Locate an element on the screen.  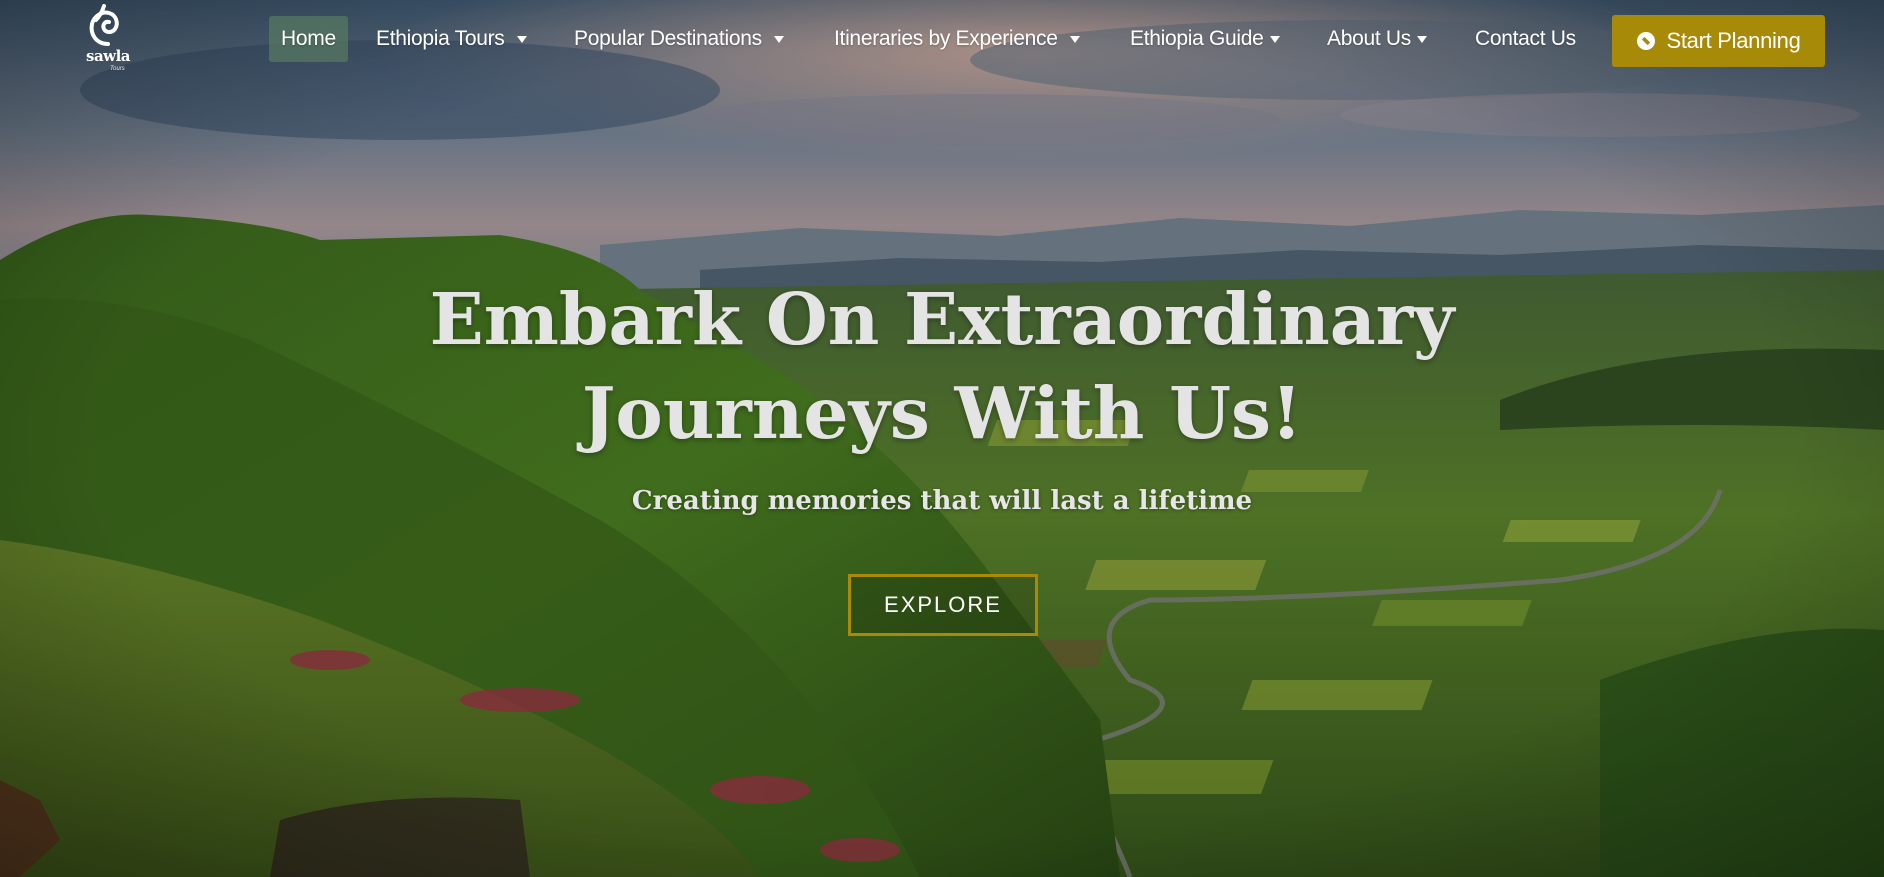
start-planning-button: Start Planning is located at coordinates (1718, 41).